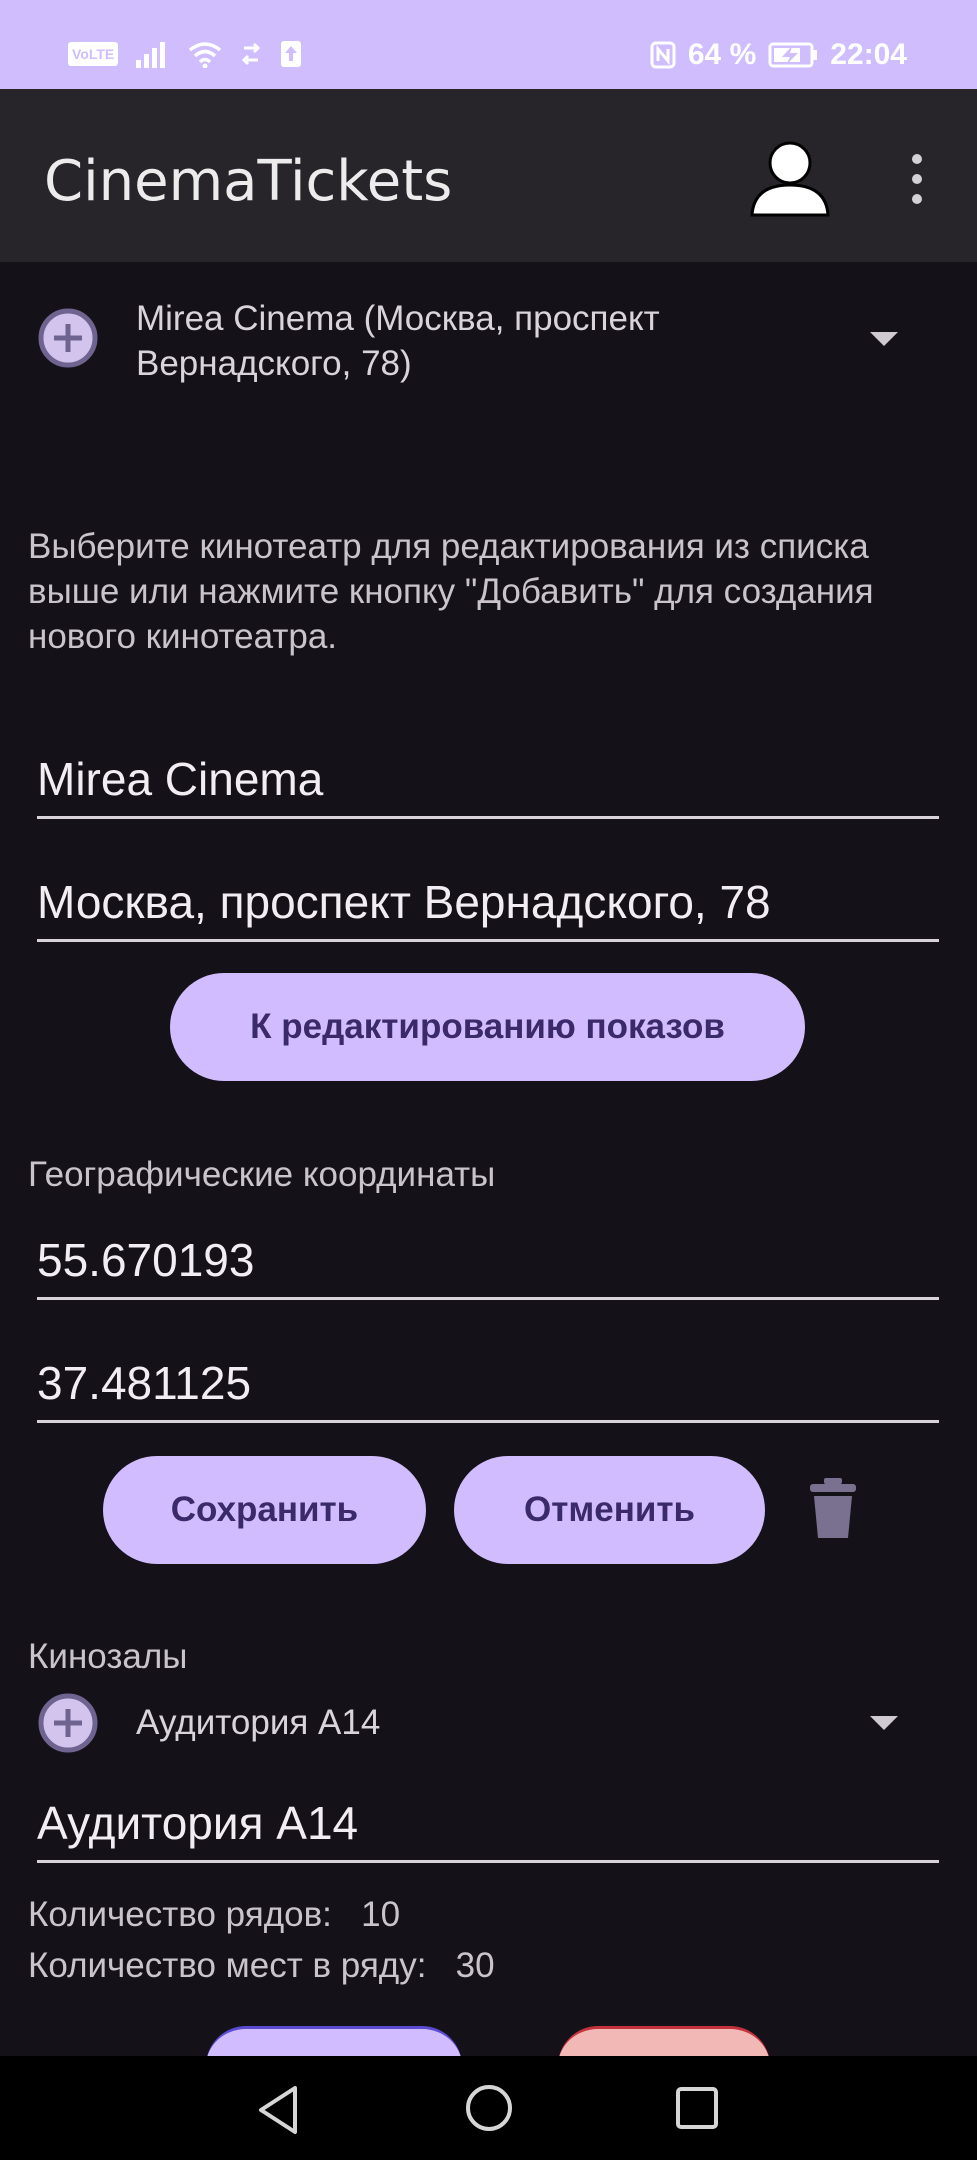 The image size is (977, 2160). What do you see at coordinates (185, 54) in the screenshot?
I see `status-icons-left: VoLTE` at bounding box center [185, 54].